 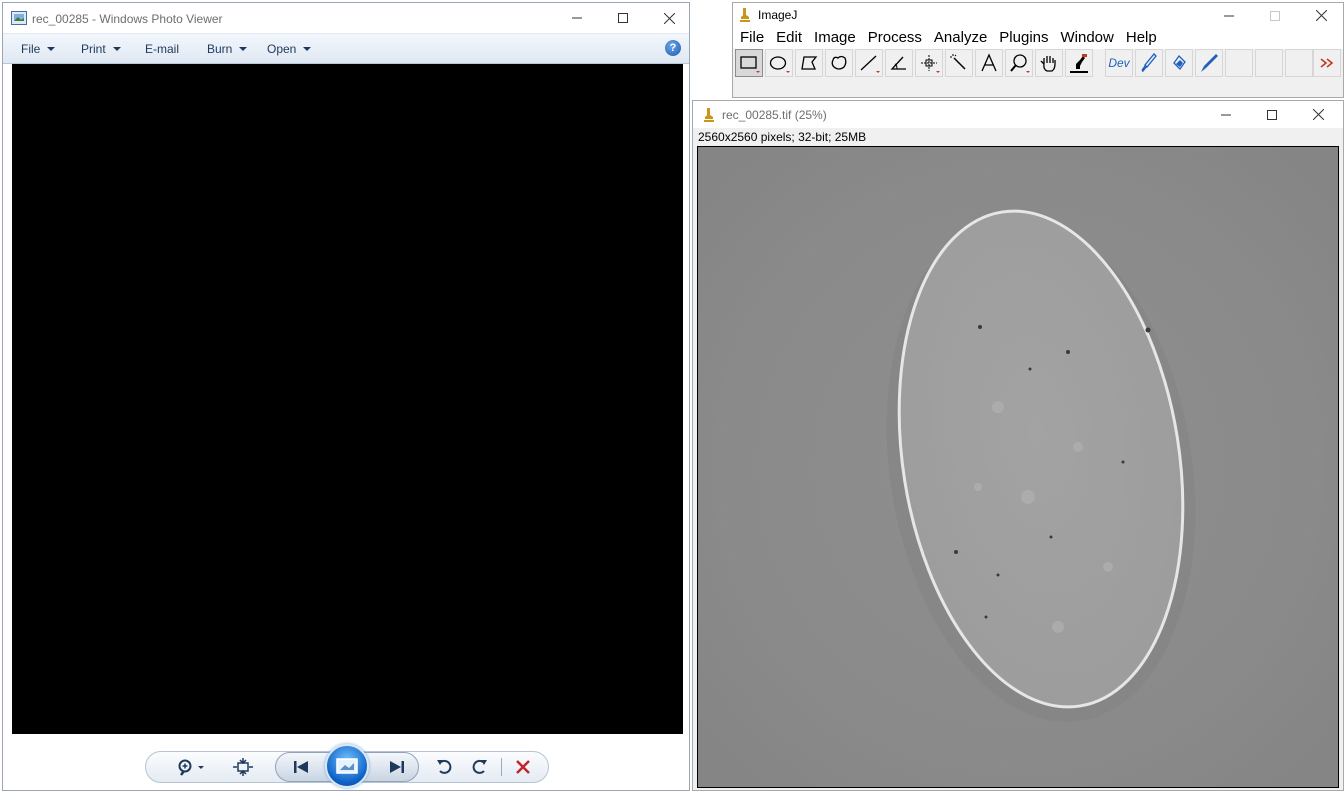 I want to click on menu-analyze: Analyze, so click(x=960, y=38).